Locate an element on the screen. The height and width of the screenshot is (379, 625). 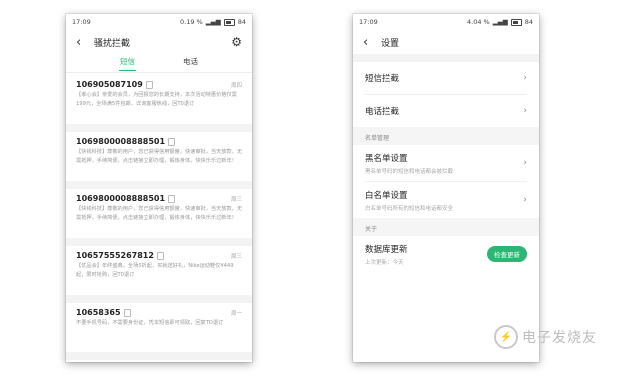
page-title: 设置 is located at coordinates (390, 43).